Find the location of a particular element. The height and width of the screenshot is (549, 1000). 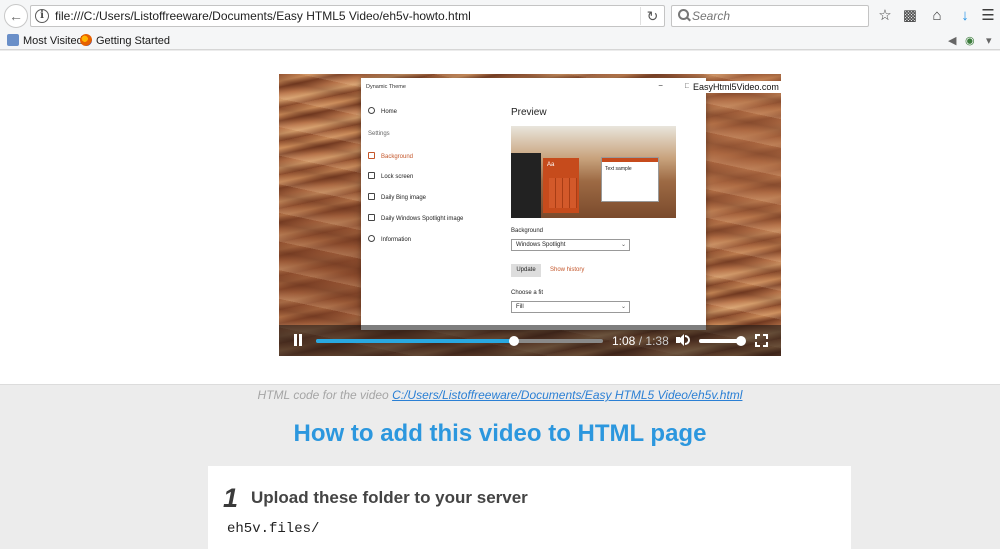

nav-lock-screen: Lock screen is located at coordinates (390, 176).